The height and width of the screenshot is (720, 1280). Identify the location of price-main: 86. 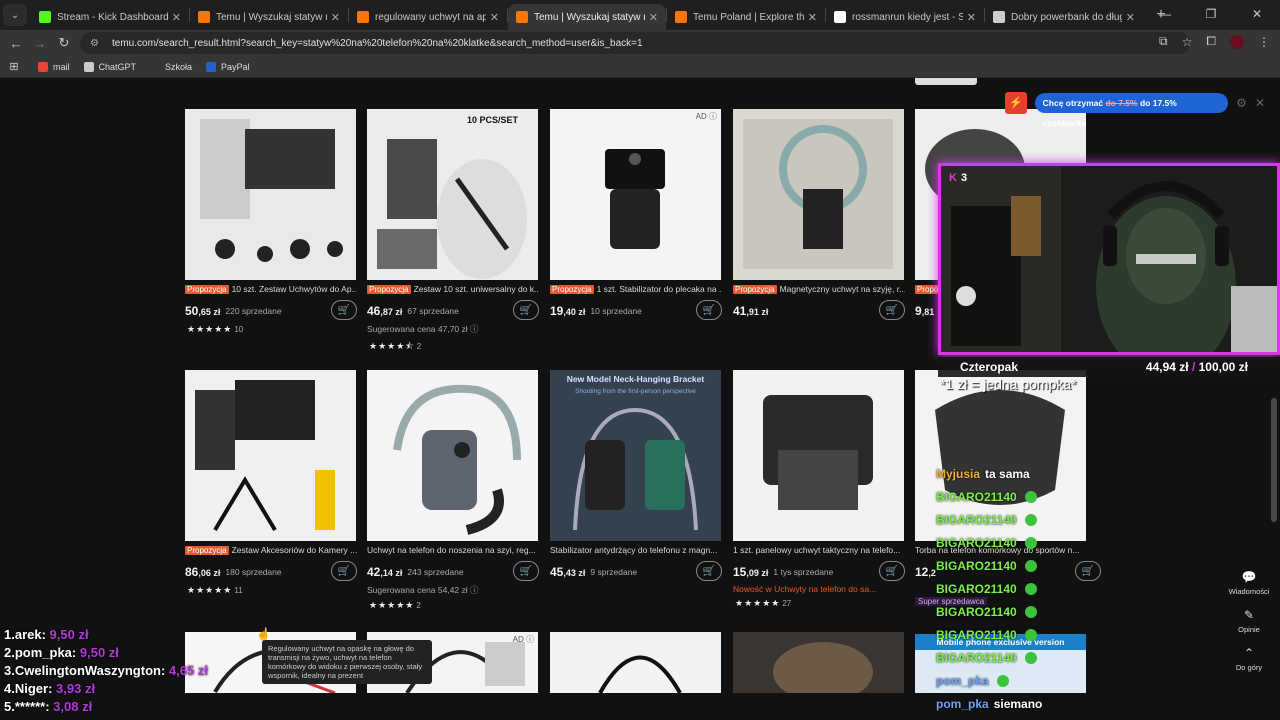
(192, 572).